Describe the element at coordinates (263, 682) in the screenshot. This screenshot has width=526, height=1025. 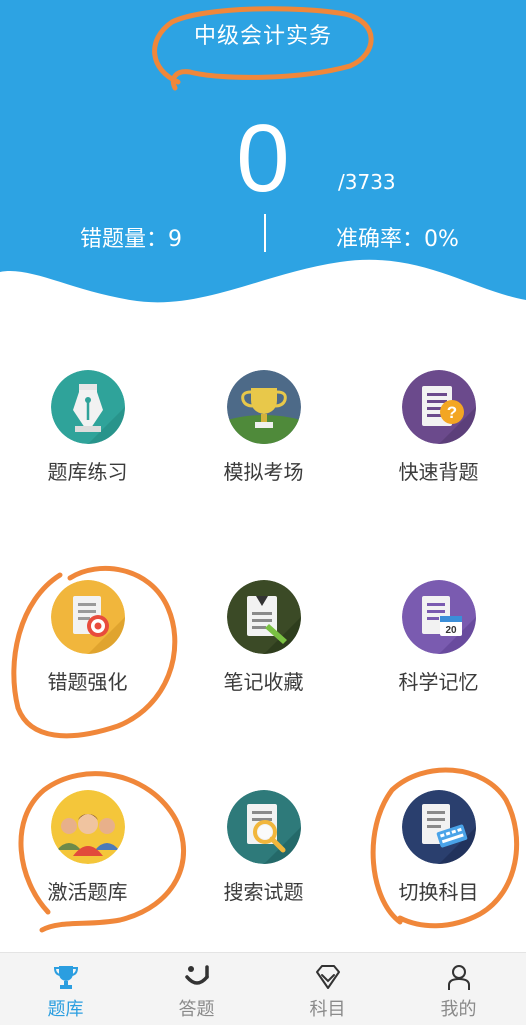
I see `menu-item-label: 笔记收藏` at that location.